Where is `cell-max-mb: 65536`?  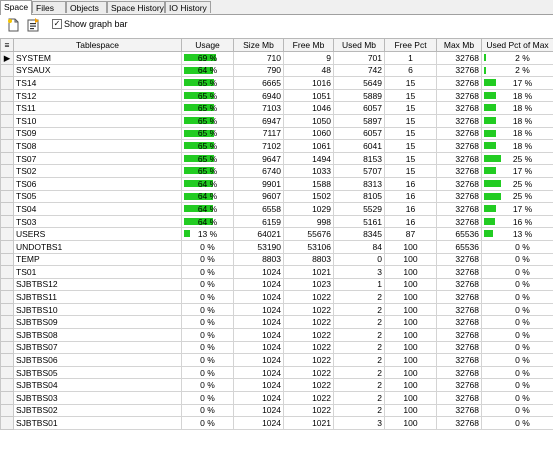 cell-max-mb: 65536 is located at coordinates (459, 246).